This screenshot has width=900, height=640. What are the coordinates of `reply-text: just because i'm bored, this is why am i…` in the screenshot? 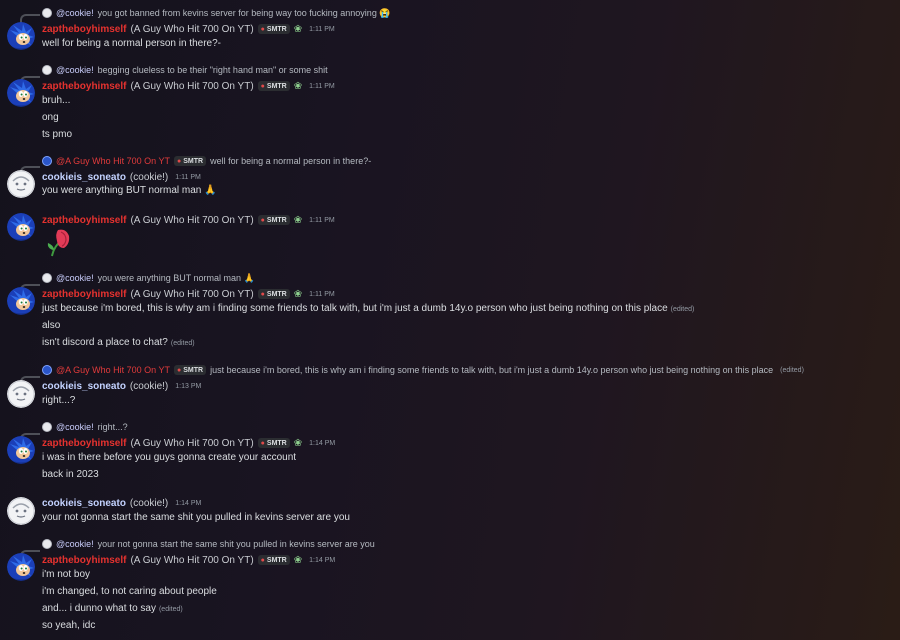 It's located at (492, 370).